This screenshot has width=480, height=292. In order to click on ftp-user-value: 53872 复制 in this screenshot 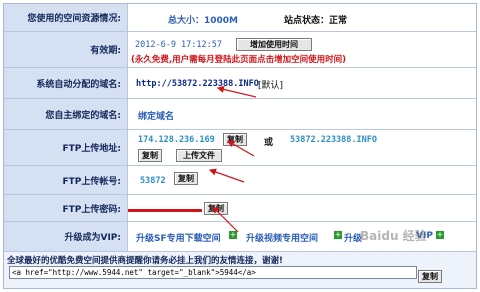, I will do `click(302, 180)`.